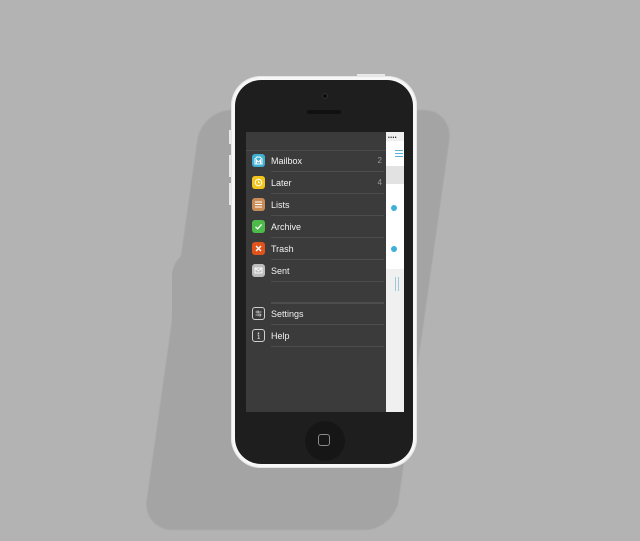 Image resolution: width=640 pixels, height=541 pixels. What do you see at coordinates (318, 227) in the screenshot?
I see `sidebar-item-archive: Archive` at bounding box center [318, 227].